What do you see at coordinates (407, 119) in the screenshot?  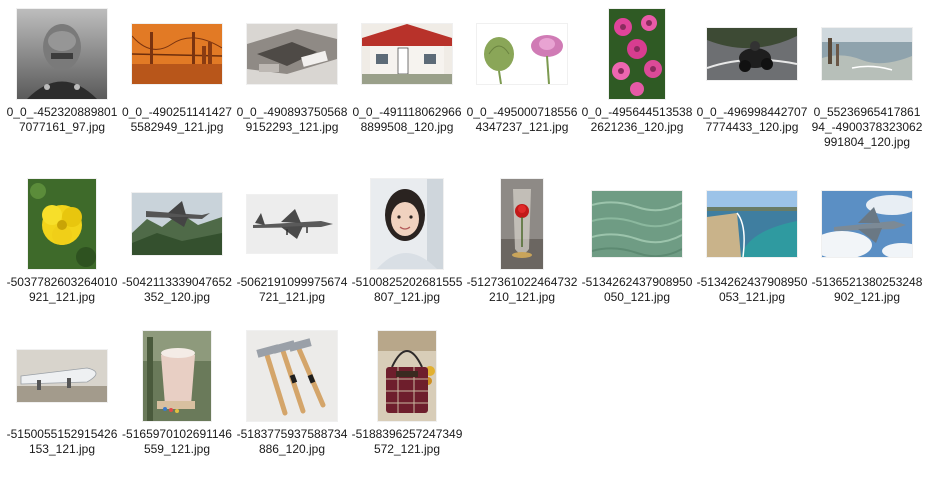 I see `file-name: 0_0_-4911180629668899508_120.jpg` at bounding box center [407, 119].